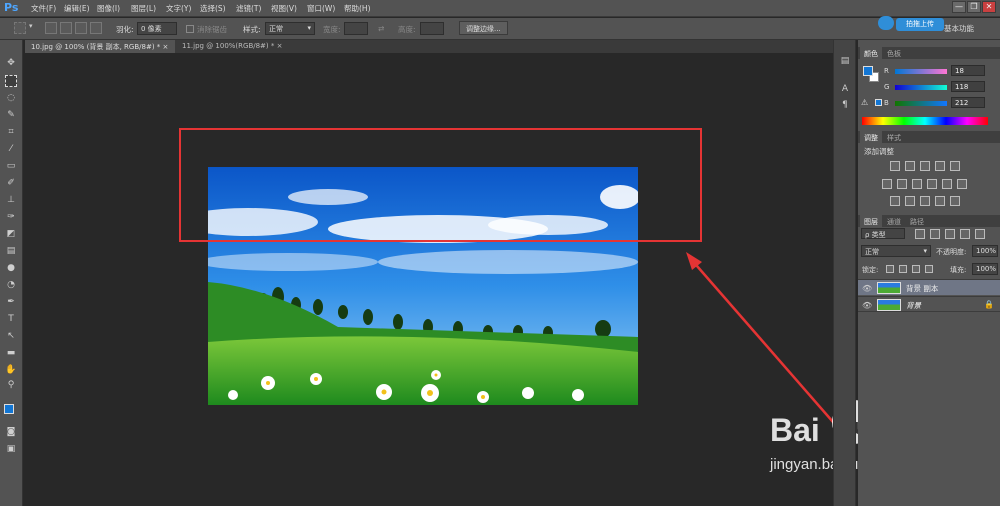 The width and height of the screenshot is (1000, 506). What do you see at coordinates (890, 269) in the screenshot?
I see `lock-transparent-icon` at bounding box center [890, 269].